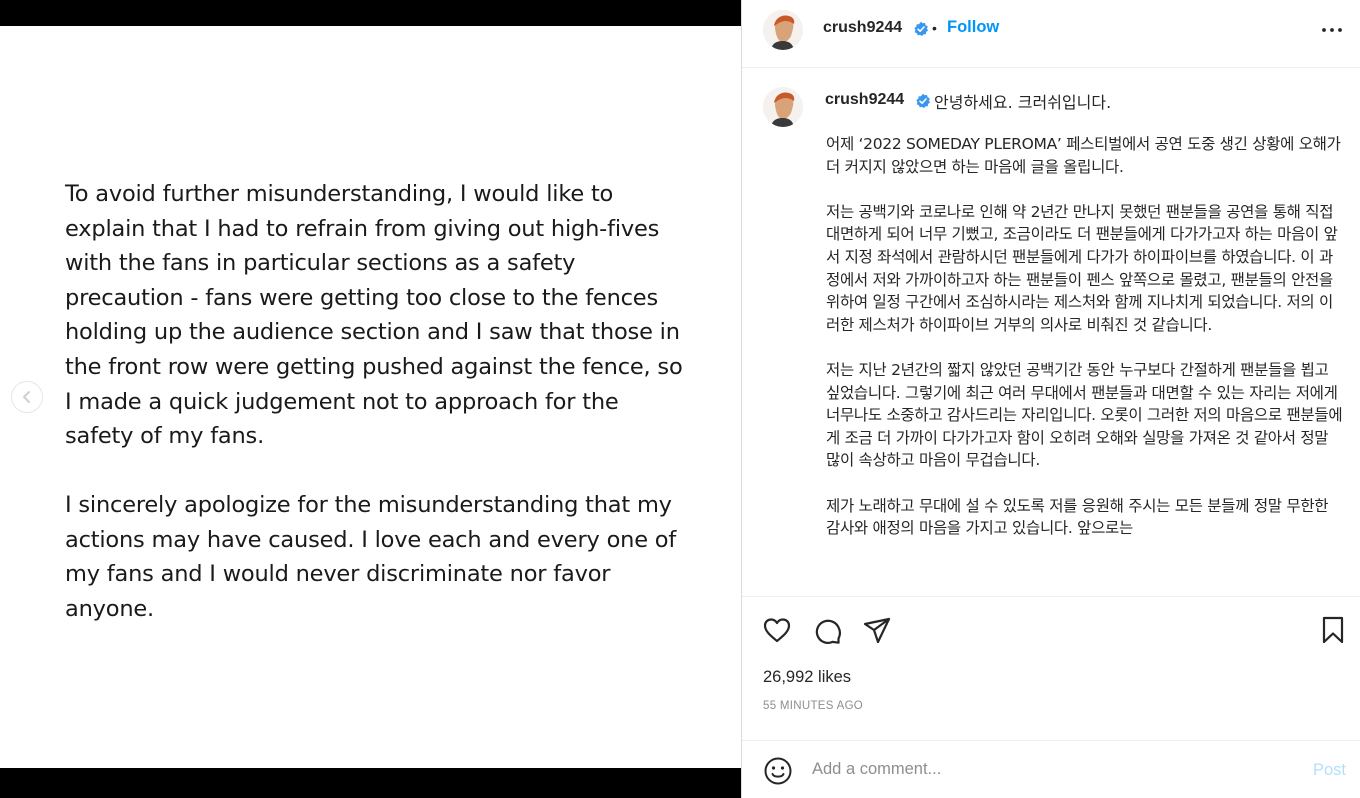 This screenshot has height=798, width=1360. What do you see at coordinates (807, 677) in the screenshot?
I see `likes-count: 26,992 likes` at bounding box center [807, 677].